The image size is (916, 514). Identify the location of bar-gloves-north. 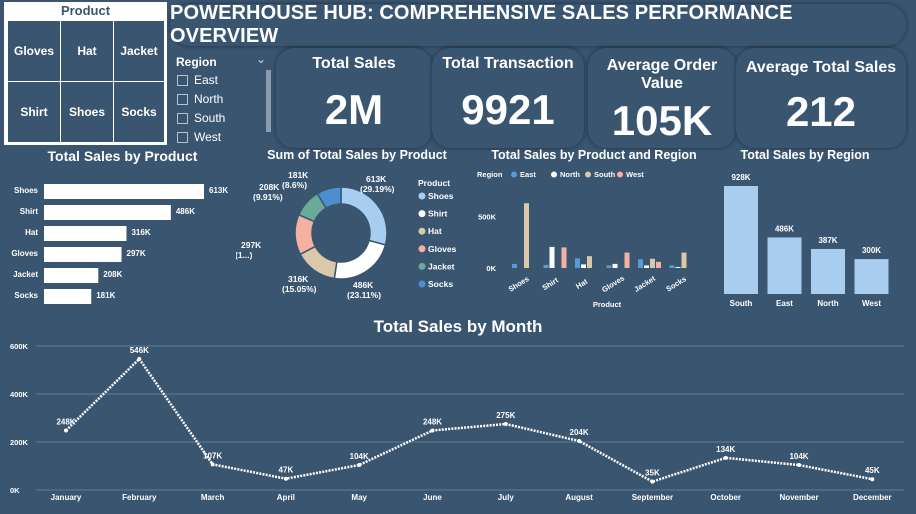
(615, 265).